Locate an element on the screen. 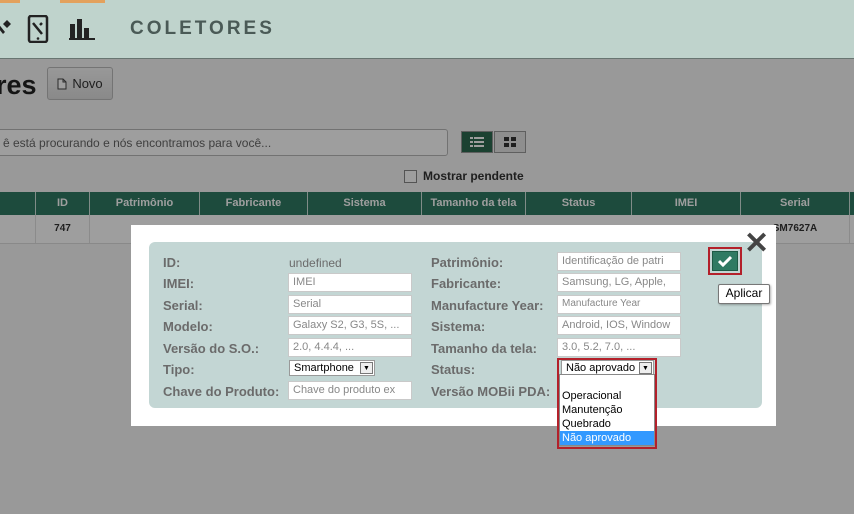  tipo-select: Smartphone ▼ is located at coordinates (332, 368).